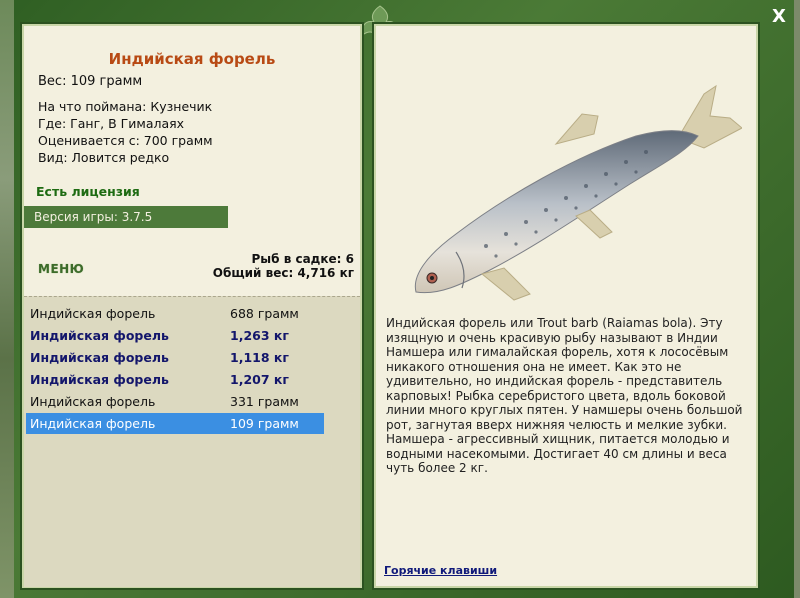  I want to click on fish-rarity: Вид: Ловится редко, so click(104, 157).